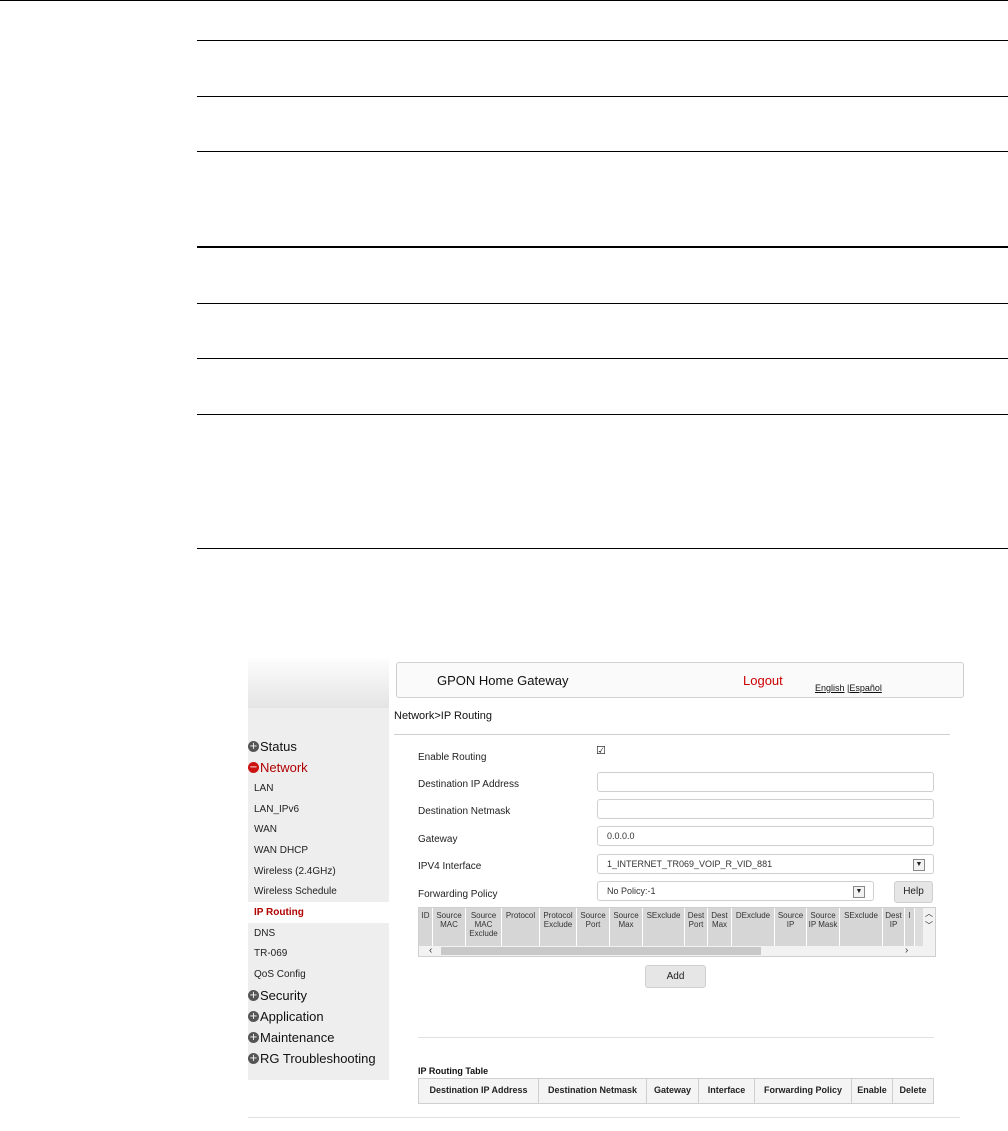  I want to click on bottom-divider, so click(604, 1117).